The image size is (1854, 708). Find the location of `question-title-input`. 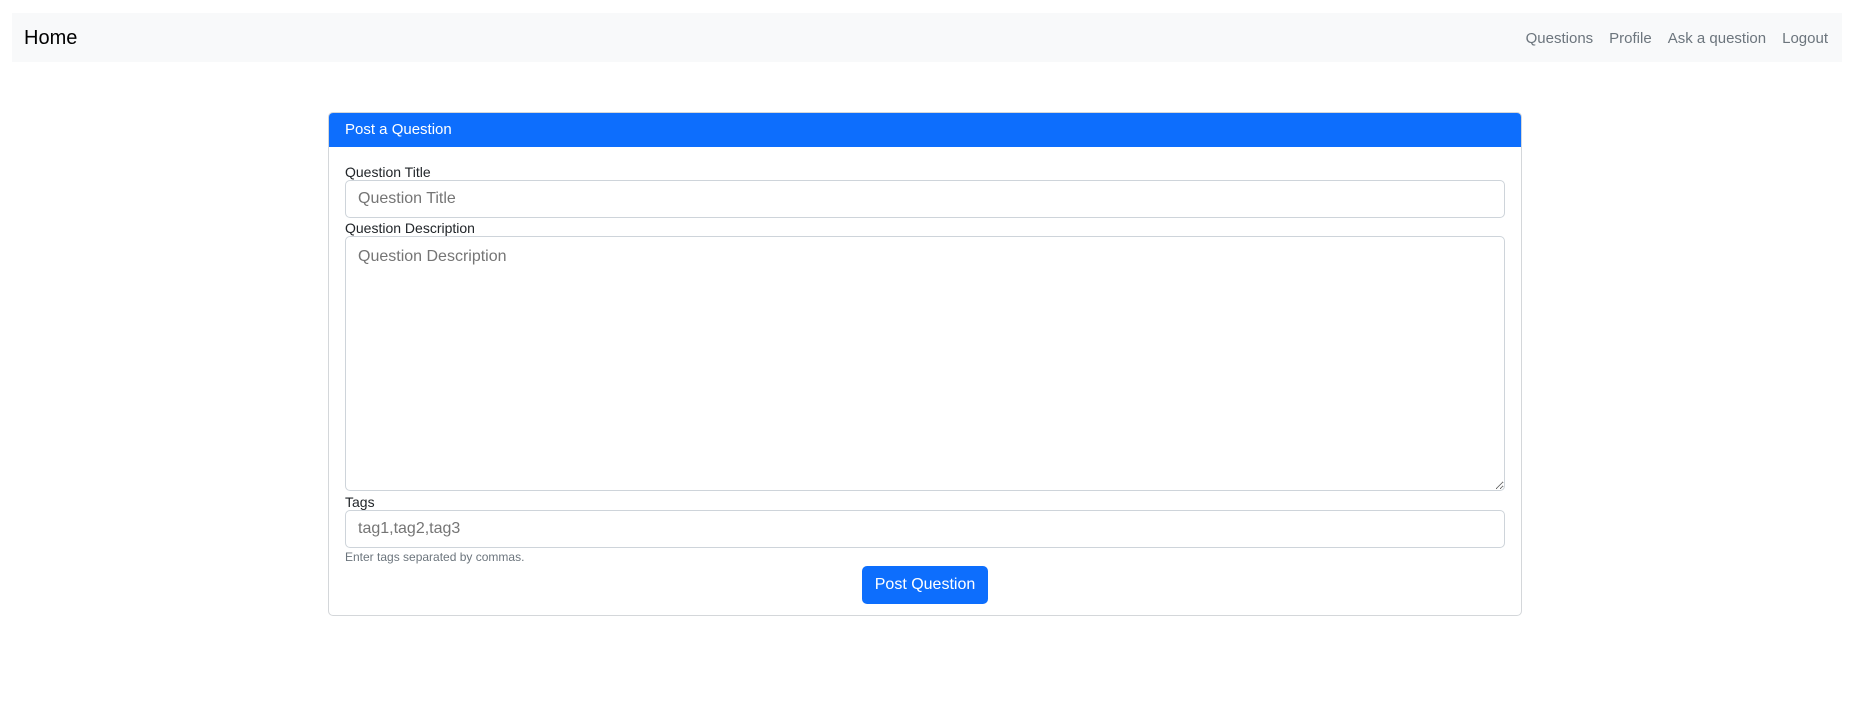

question-title-input is located at coordinates (925, 199).